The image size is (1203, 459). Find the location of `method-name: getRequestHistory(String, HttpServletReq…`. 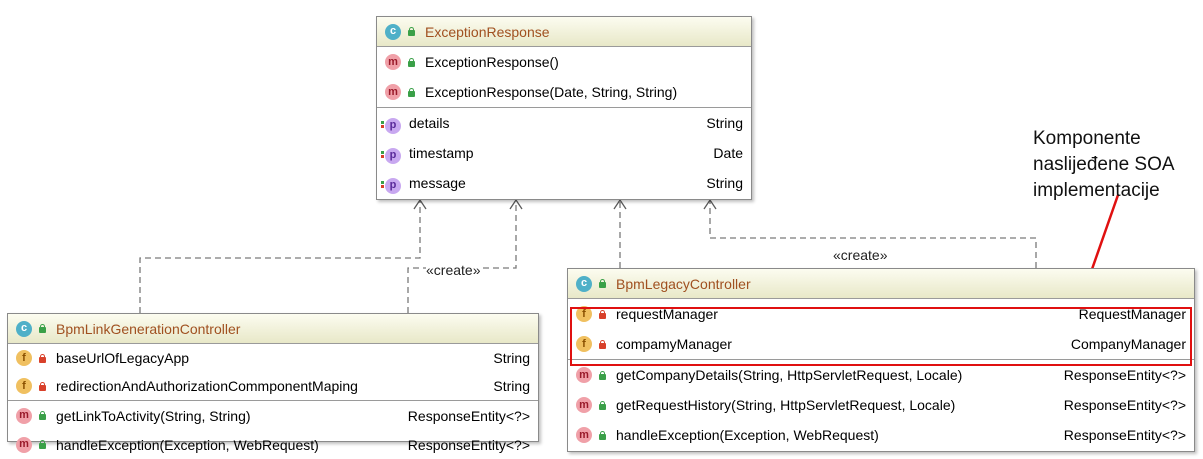

method-name: getRequestHistory(String, HttpServletReq… is located at coordinates (786, 405).